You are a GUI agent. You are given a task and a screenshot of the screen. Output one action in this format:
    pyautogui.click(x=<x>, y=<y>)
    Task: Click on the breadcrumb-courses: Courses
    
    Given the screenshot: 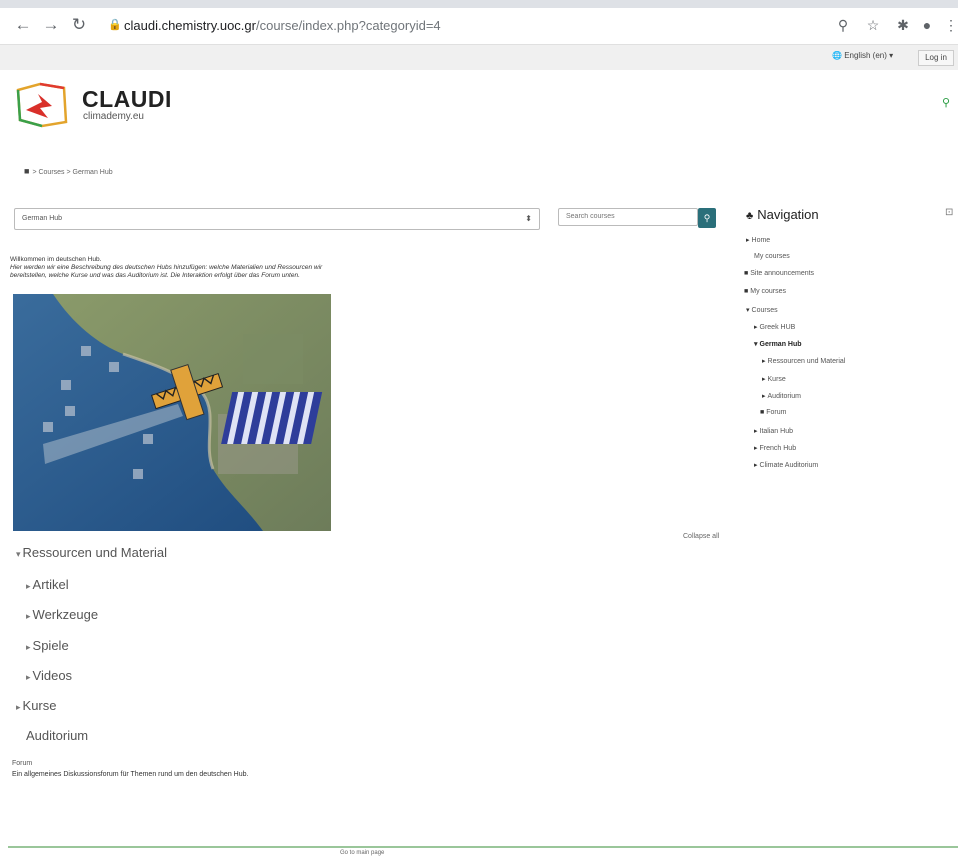 What is the action you would take?
    pyautogui.click(x=51, y=172)
    